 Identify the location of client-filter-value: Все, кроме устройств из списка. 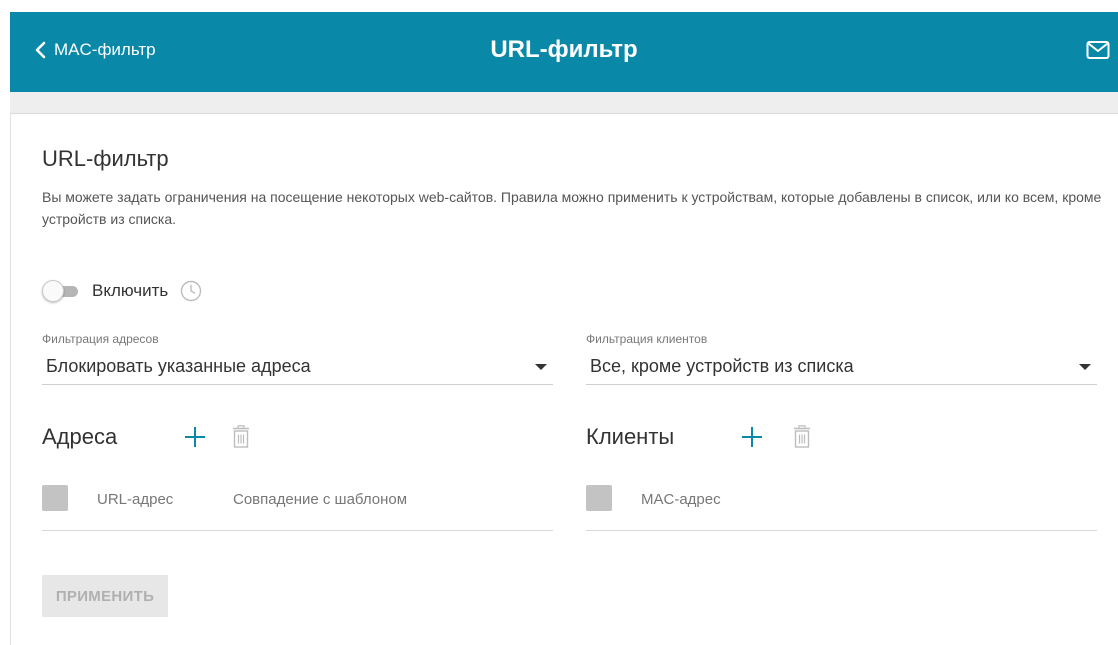
(722, 366).